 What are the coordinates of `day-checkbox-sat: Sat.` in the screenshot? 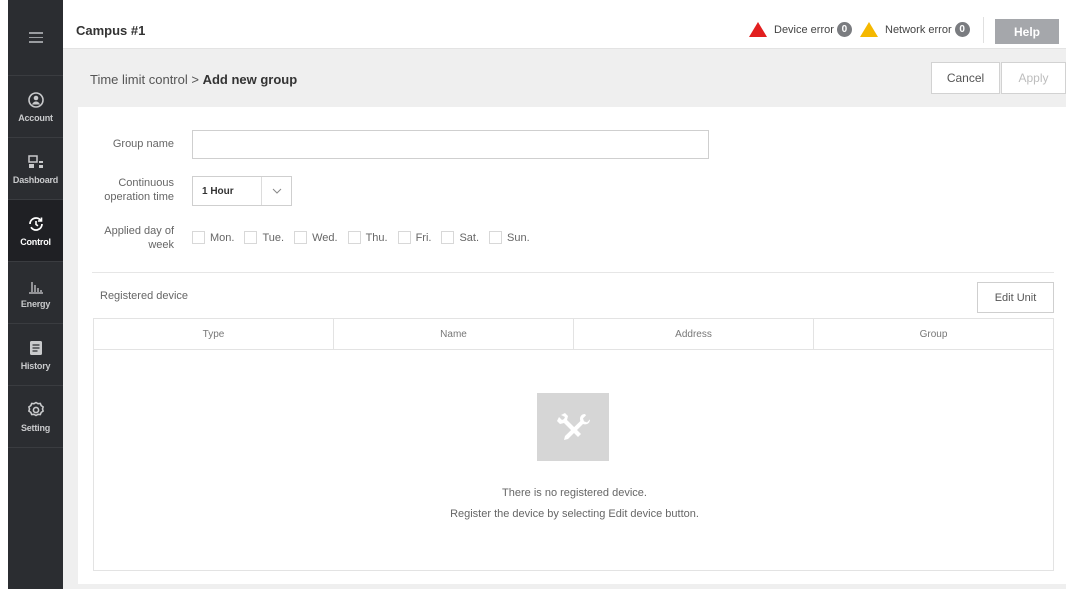 It's located at (460, 237).